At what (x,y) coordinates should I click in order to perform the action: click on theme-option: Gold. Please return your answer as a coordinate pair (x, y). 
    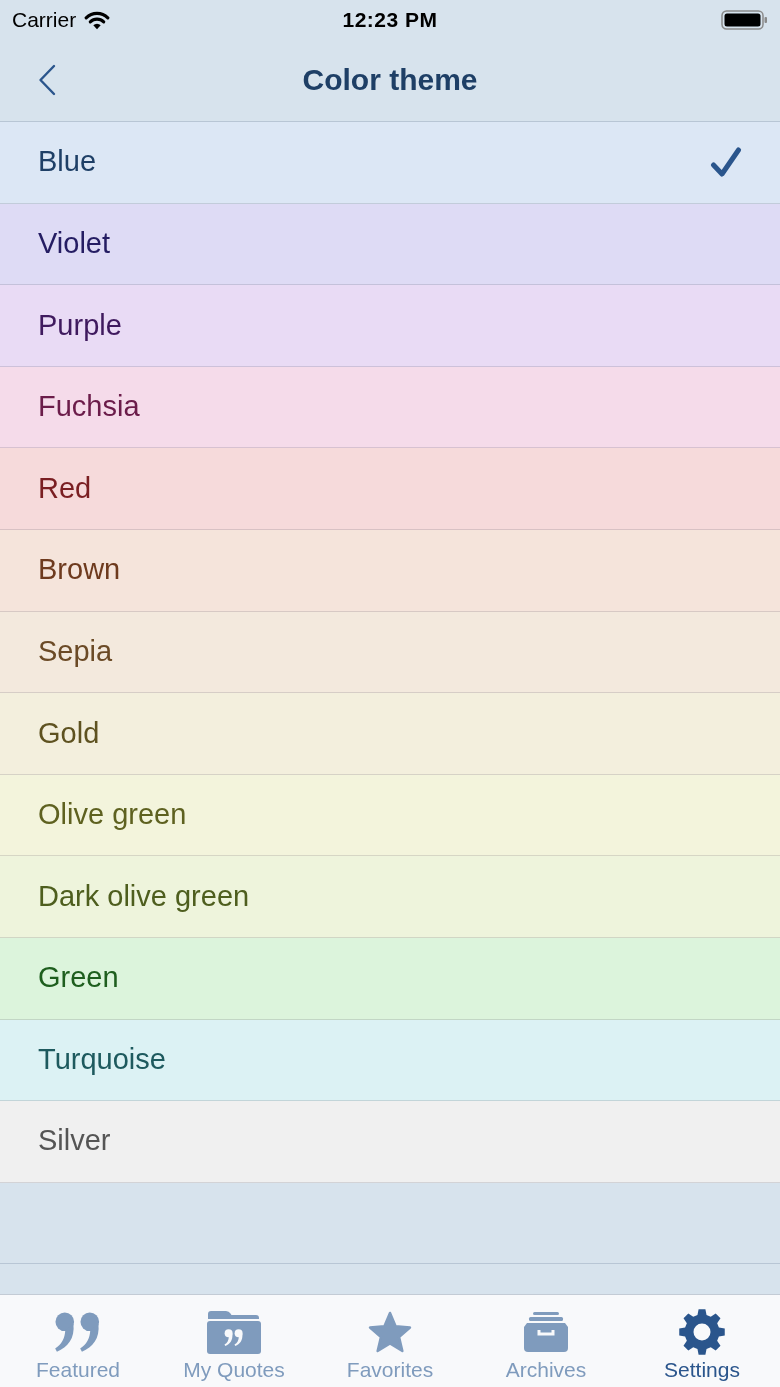
    Looking at the image, I should click on (390, 734).